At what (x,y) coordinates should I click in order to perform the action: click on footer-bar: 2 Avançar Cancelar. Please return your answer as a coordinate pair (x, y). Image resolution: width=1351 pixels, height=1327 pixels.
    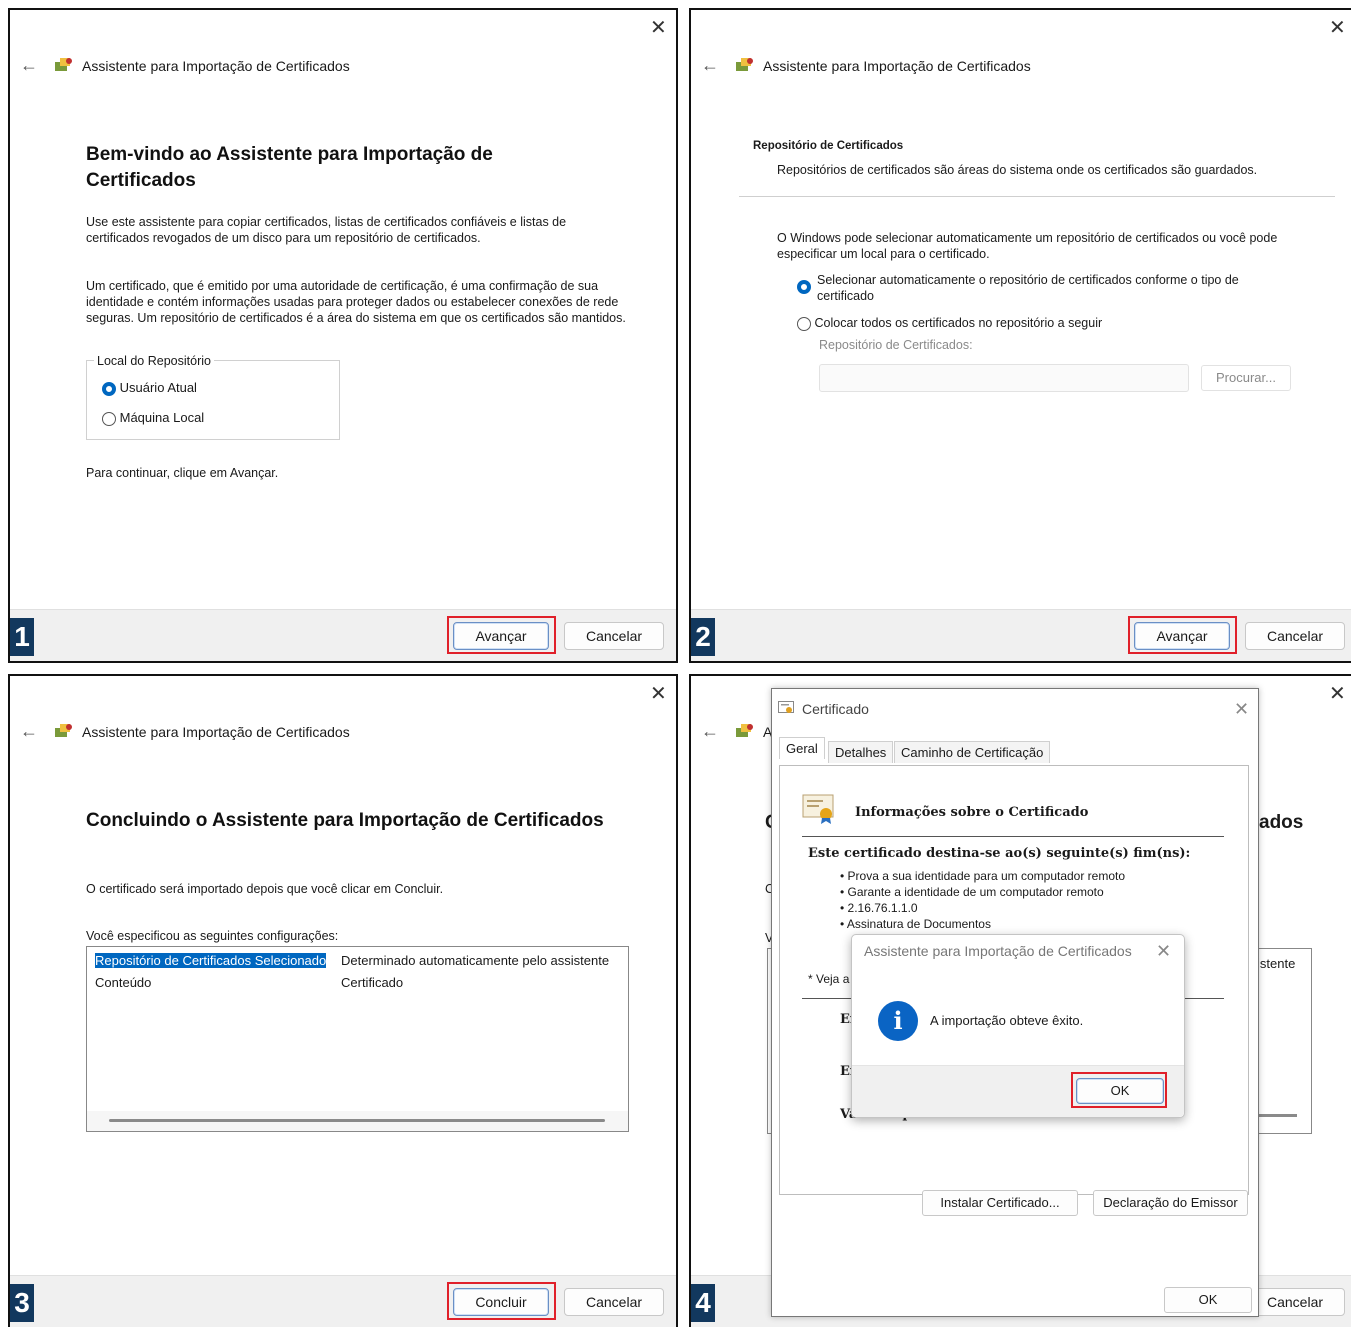
    Looking at the image, I should click on (1021, 635).